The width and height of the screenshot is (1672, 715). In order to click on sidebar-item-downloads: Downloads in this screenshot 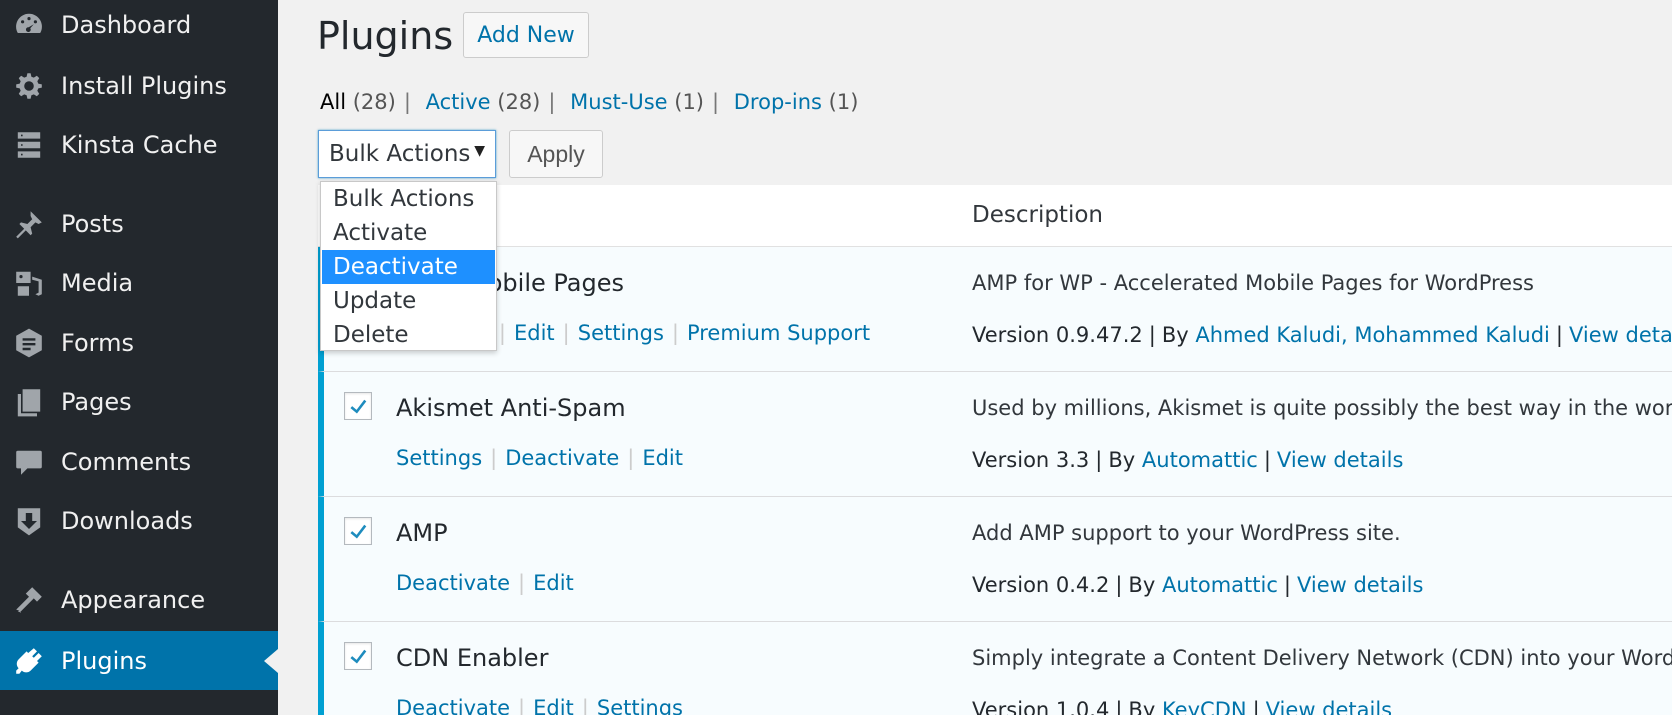, I will do `click(139, 521)`.